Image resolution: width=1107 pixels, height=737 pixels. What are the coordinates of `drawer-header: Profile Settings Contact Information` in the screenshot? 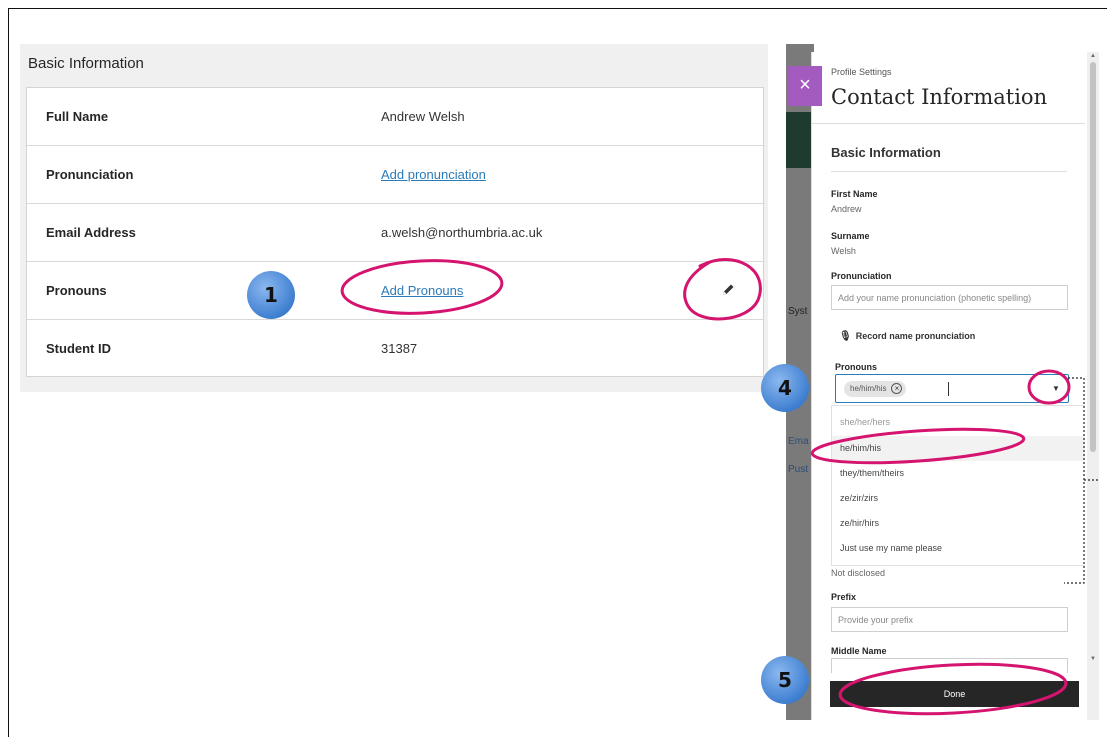 It's located at (948, 88).